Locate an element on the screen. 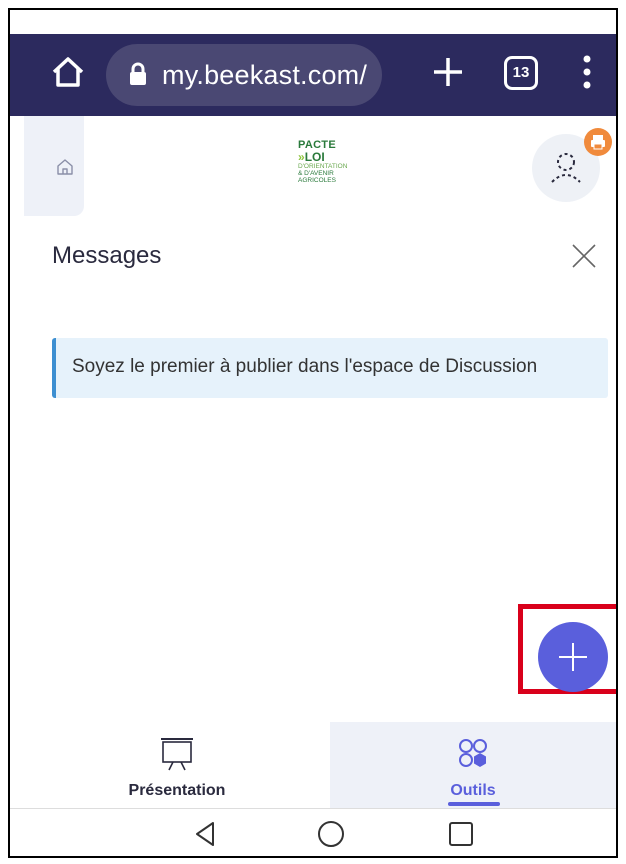 The image size is (626, 864). more-vert-icon is located at coordinates (587, 72).